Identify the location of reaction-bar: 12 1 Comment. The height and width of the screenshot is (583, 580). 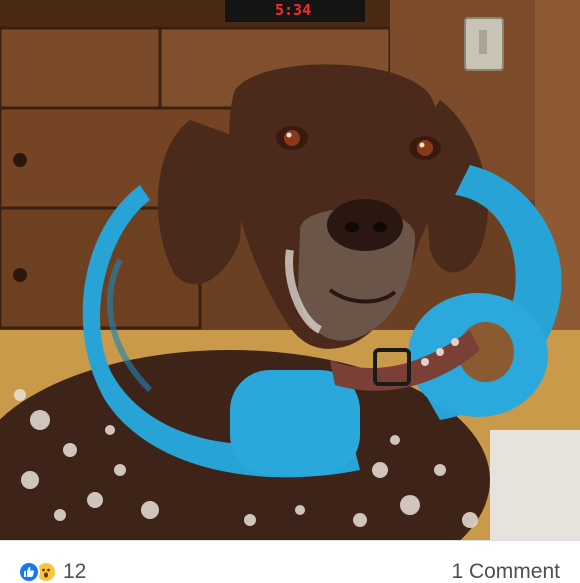
(290, 561).